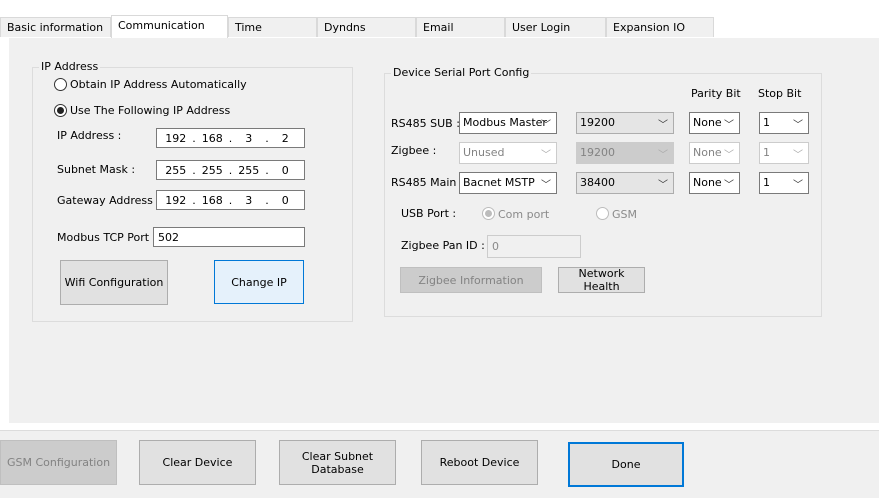  Describe the element at coordinates (96, 169) in the screenshot. I see `subnet-mask-label: Subnet Mask :` at that location.